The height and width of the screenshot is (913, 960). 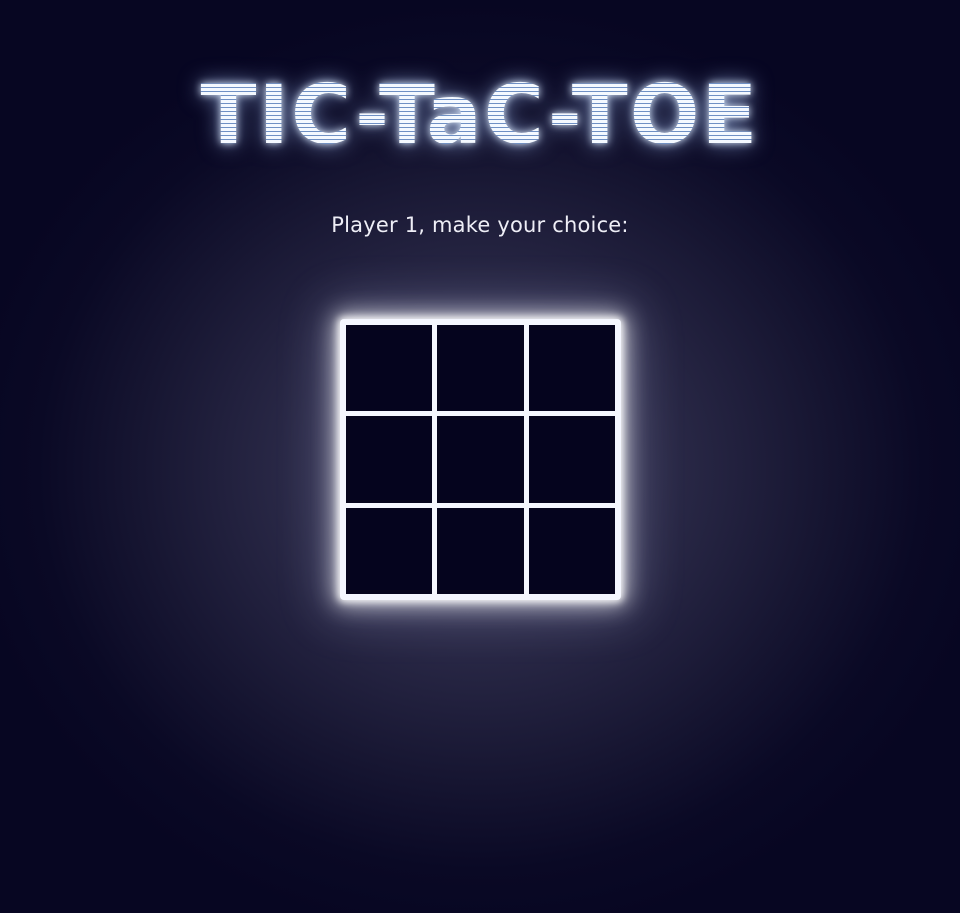 I want to click on title-word-toe: TOE, so click(x=665, y=115).